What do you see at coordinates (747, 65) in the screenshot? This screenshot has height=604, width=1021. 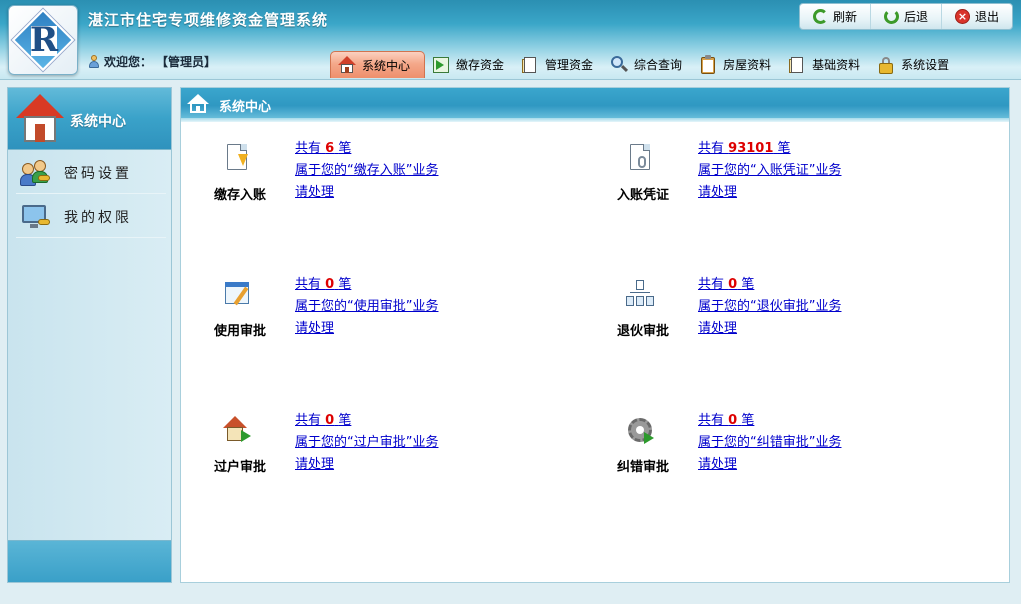 I see `tab-label: 房屋资料` at bounding box center [747, 65].